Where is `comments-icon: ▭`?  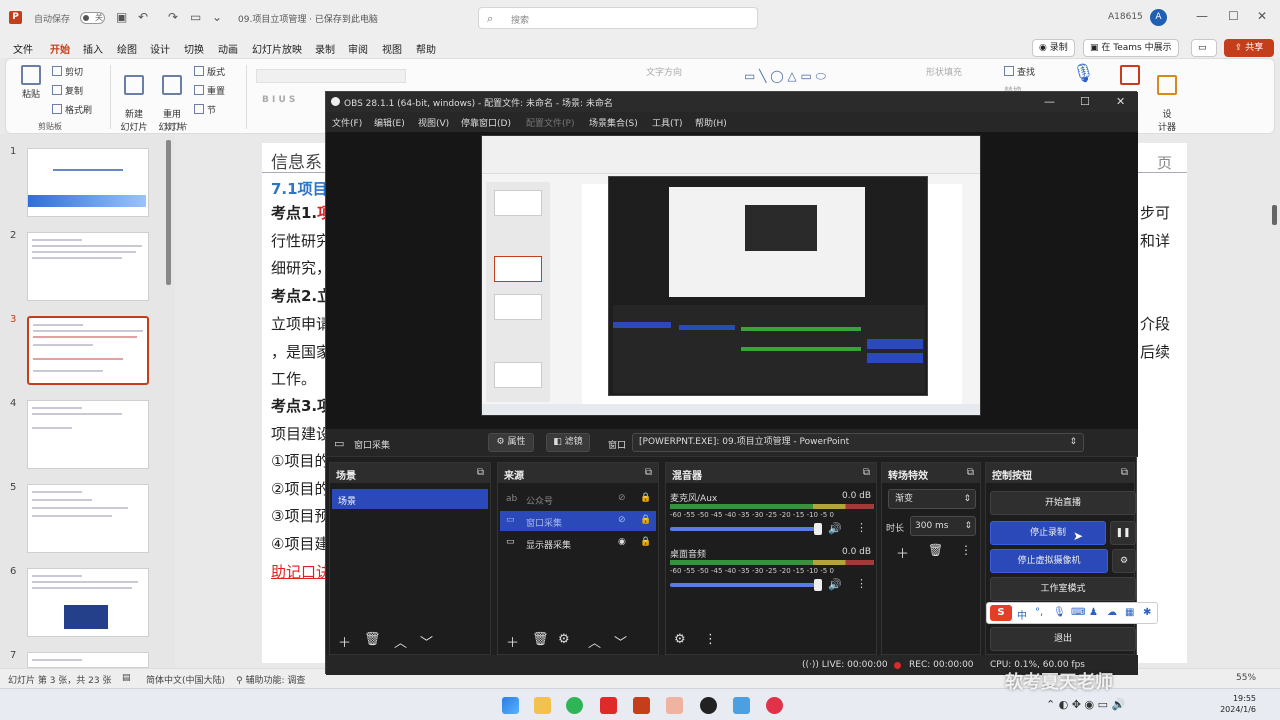 comments-icon: ▭ is located at coordinates (1204, 48).